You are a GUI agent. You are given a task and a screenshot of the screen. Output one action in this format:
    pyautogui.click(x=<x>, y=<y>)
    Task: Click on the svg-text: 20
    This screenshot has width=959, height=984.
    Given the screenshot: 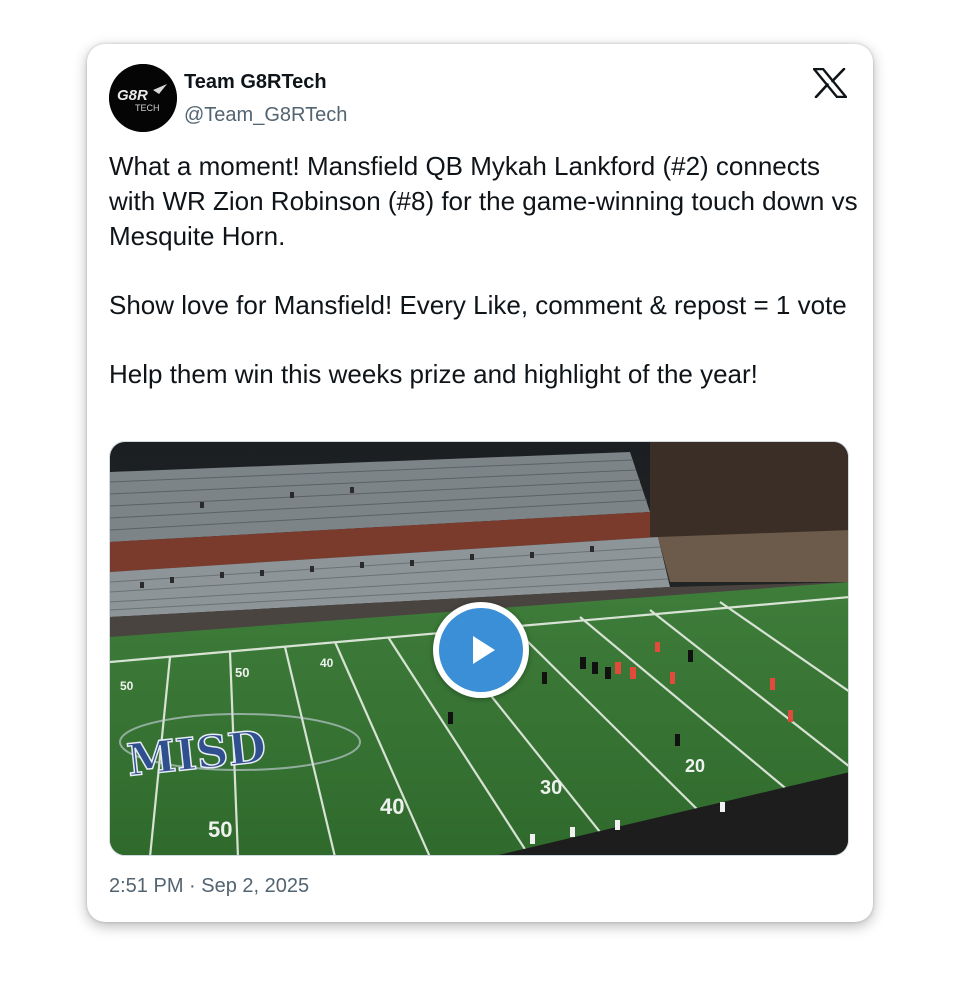 What is the action you would take?
    pyautogui.click(x=695, y=766)
    